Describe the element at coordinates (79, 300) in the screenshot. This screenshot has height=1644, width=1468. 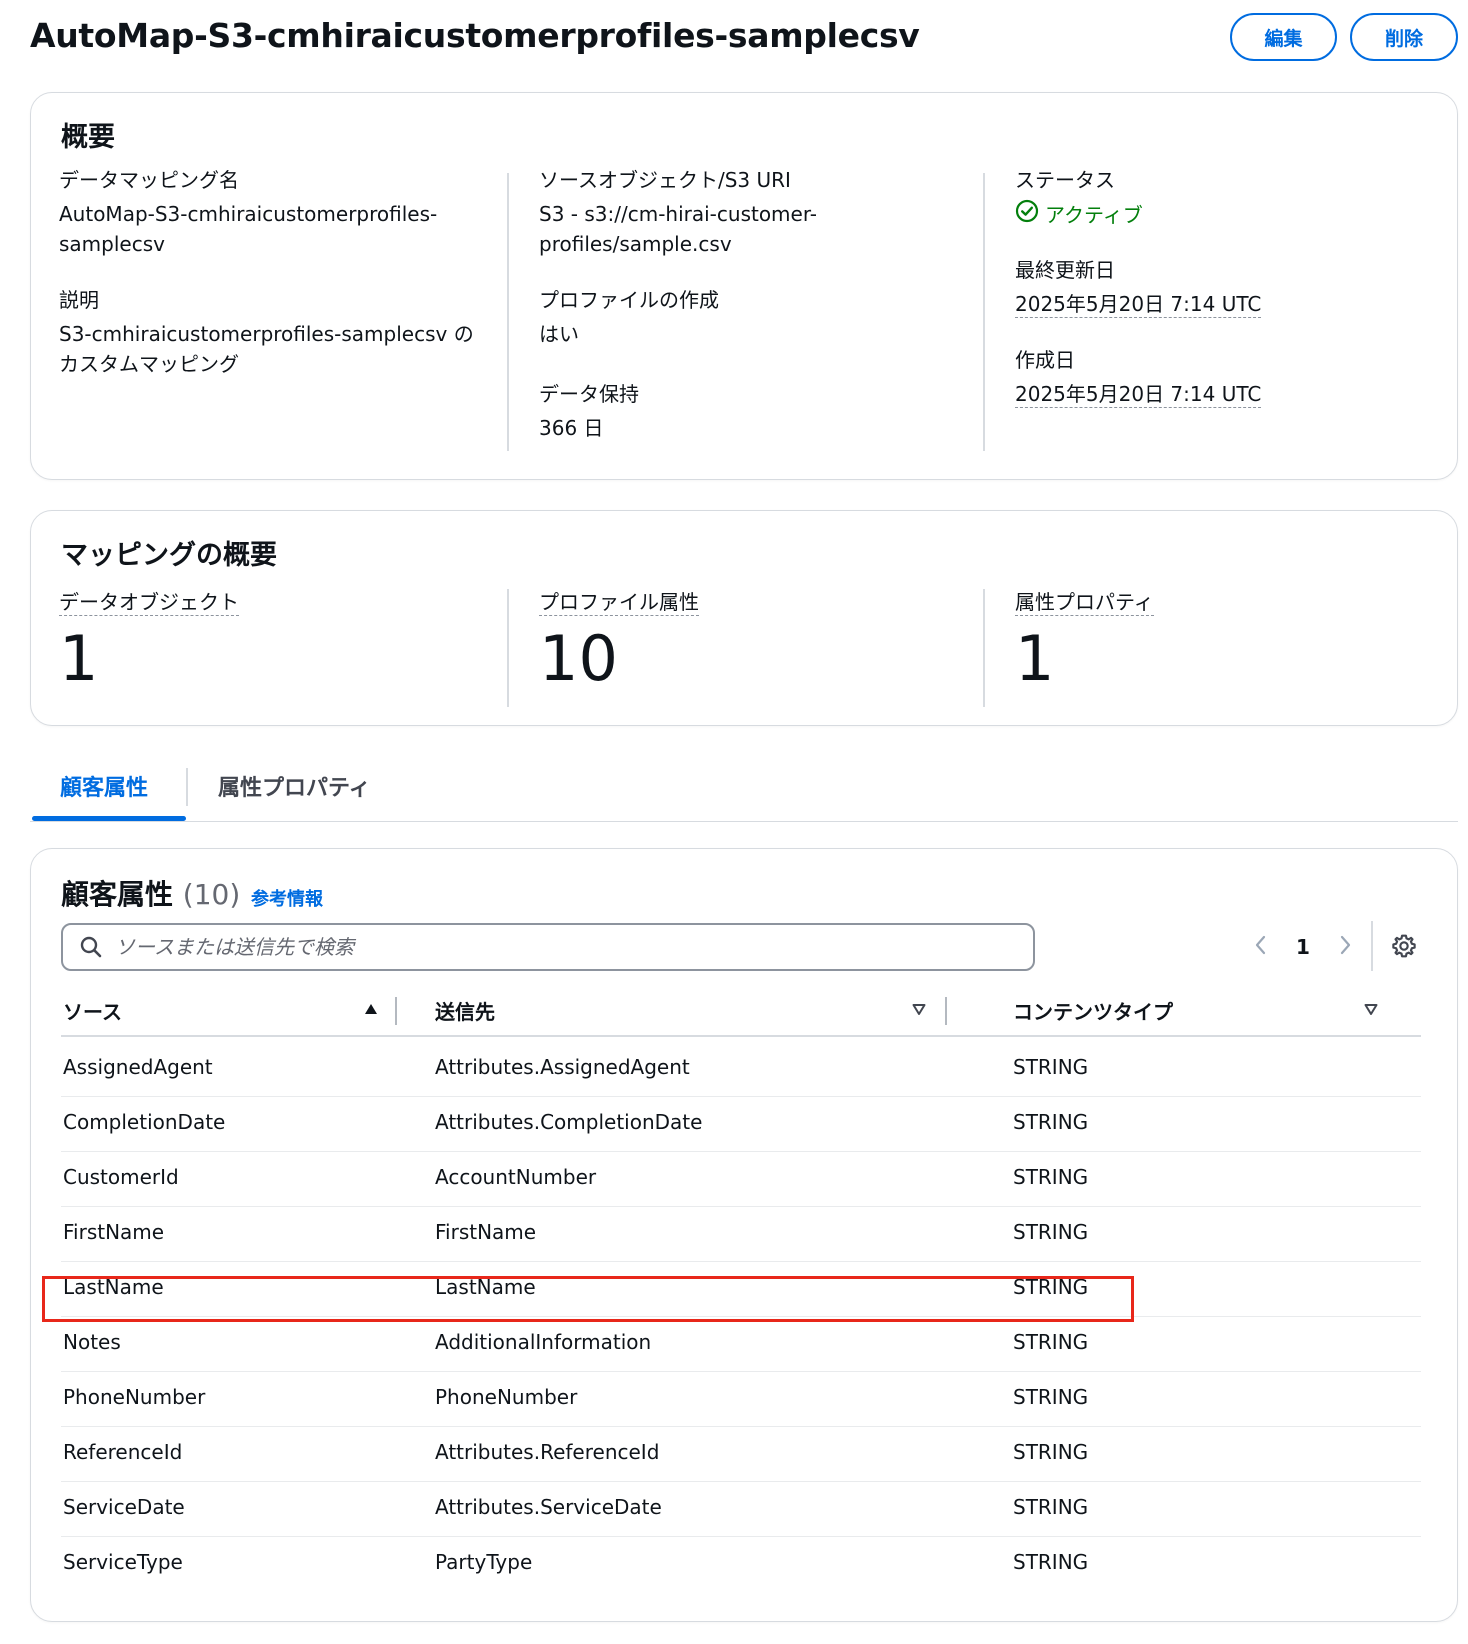
I see `description-label: 説明` at that location.